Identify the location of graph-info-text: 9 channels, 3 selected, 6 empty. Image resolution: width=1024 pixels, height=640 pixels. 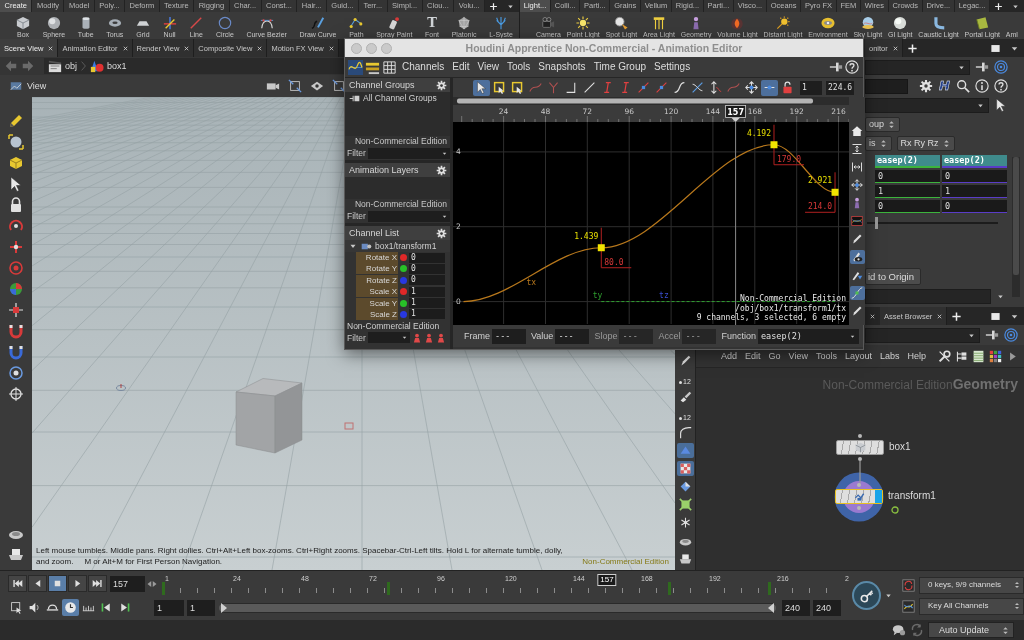
(771, 317).